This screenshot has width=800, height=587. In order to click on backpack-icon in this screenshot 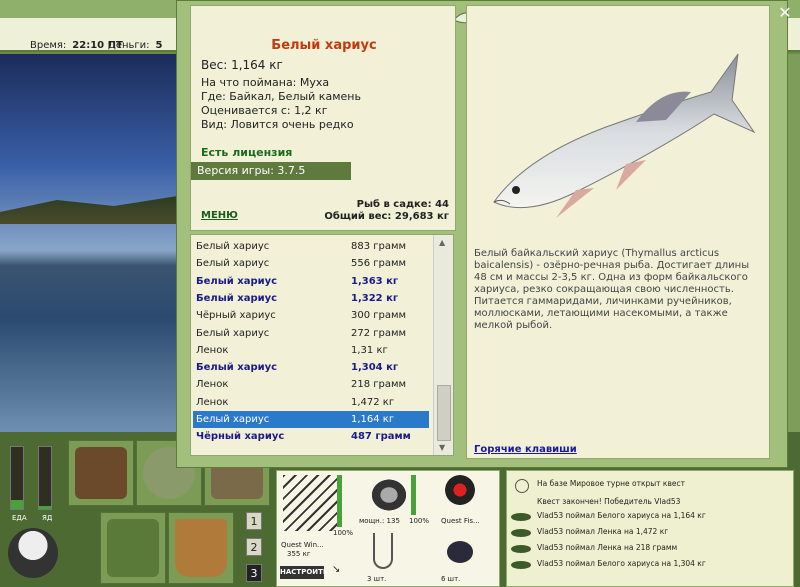, I will do `click(101, 473)`.